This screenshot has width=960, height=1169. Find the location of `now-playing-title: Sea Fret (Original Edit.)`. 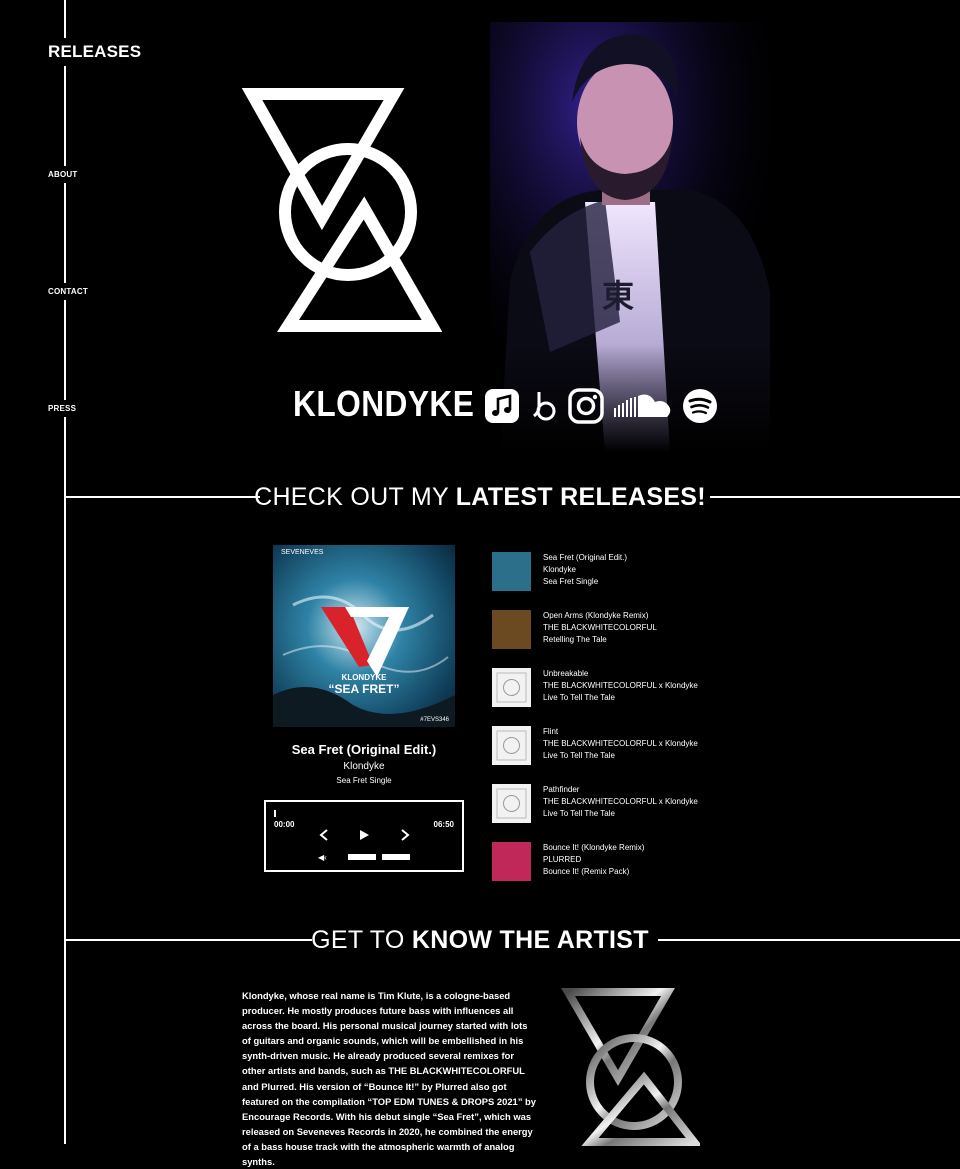

now-playing-title: Sea Fret (Original Edit.) is located at coordinates (364, 749).